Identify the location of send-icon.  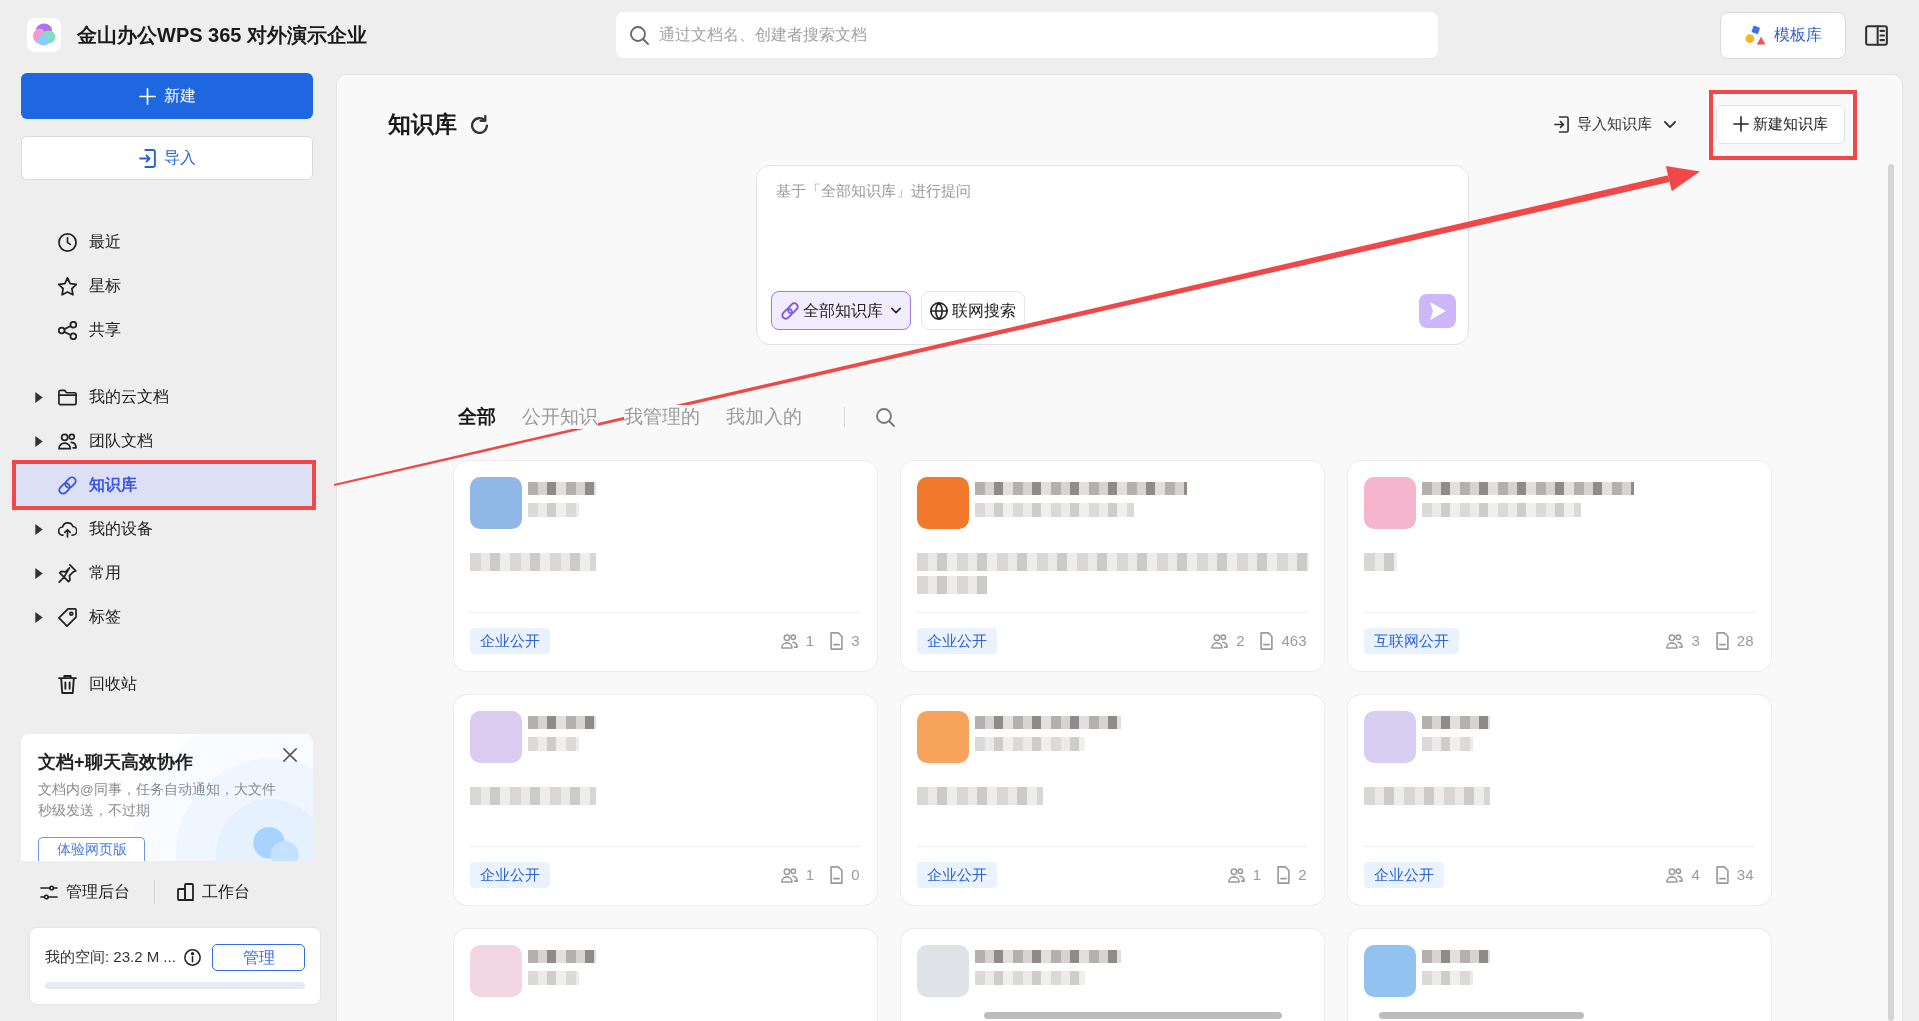
(1437, 310).